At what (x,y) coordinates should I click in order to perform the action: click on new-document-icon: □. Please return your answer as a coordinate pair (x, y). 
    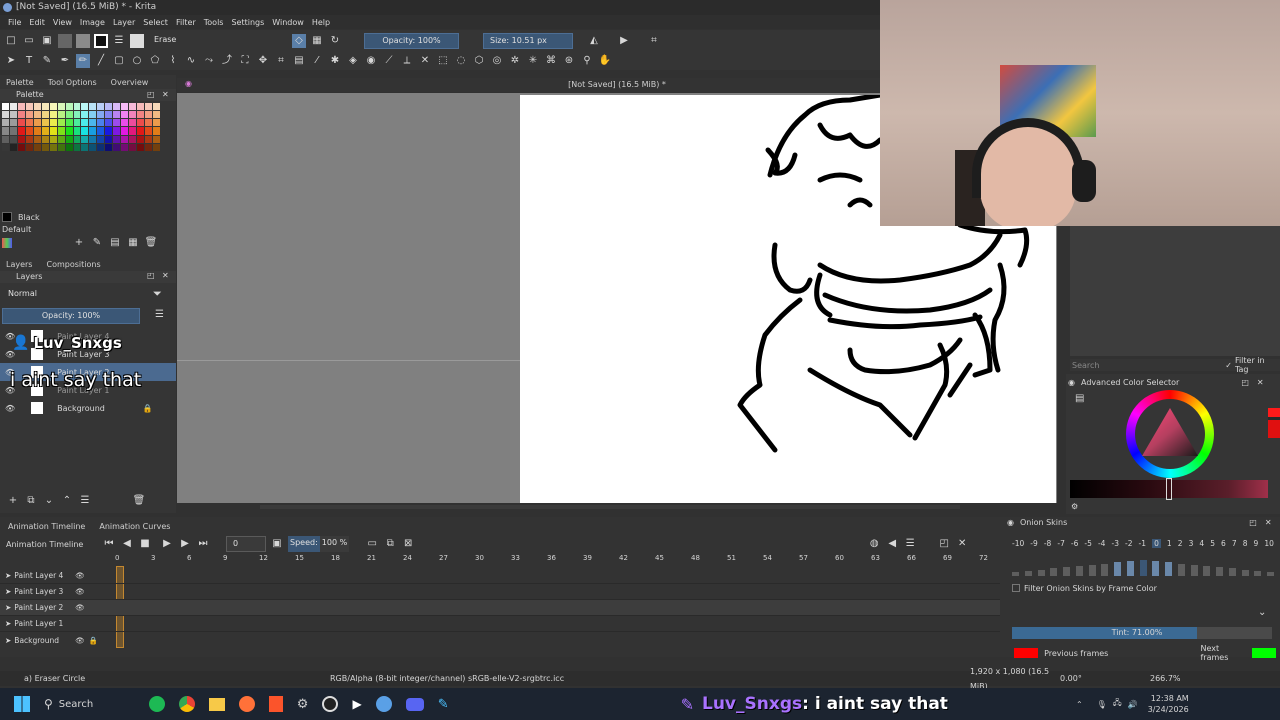
    Looking at the image, I should click on (11, 41).